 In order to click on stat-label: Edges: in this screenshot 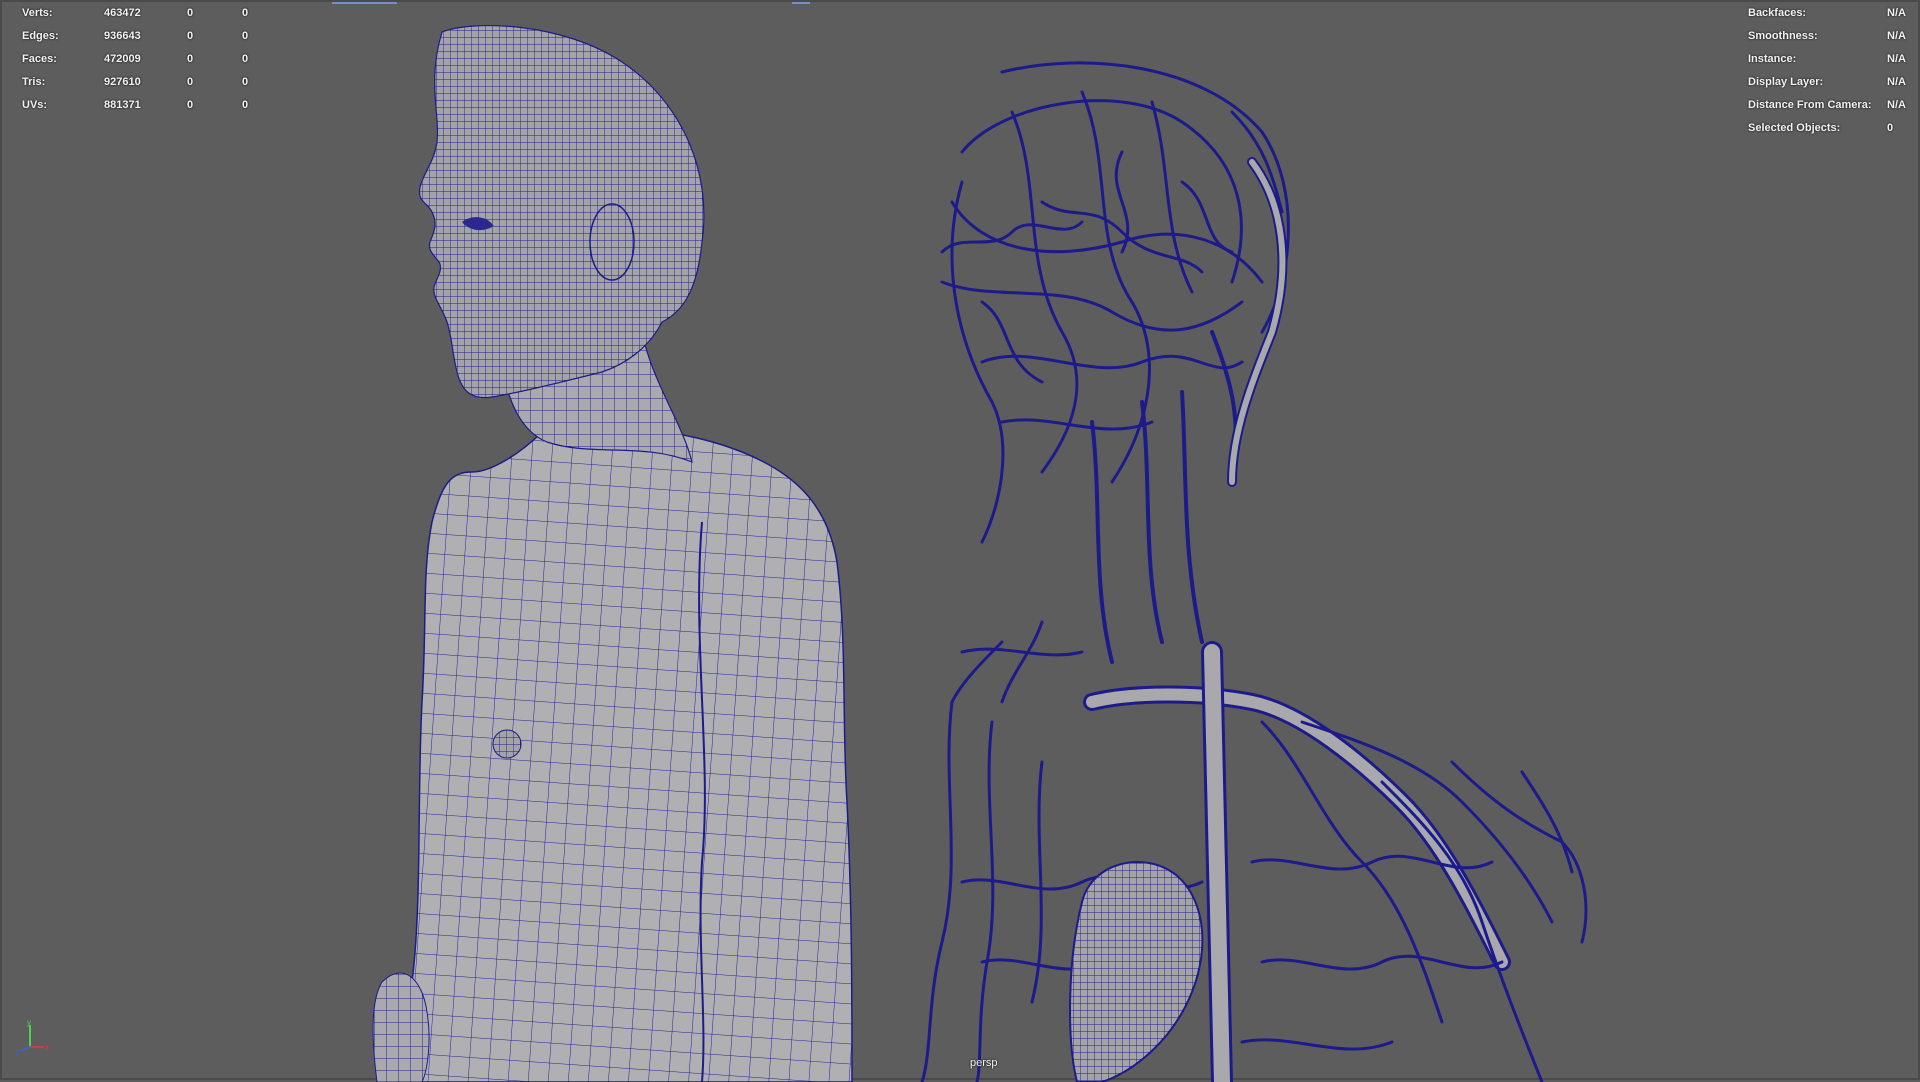, I will do `click(40, 36)`.